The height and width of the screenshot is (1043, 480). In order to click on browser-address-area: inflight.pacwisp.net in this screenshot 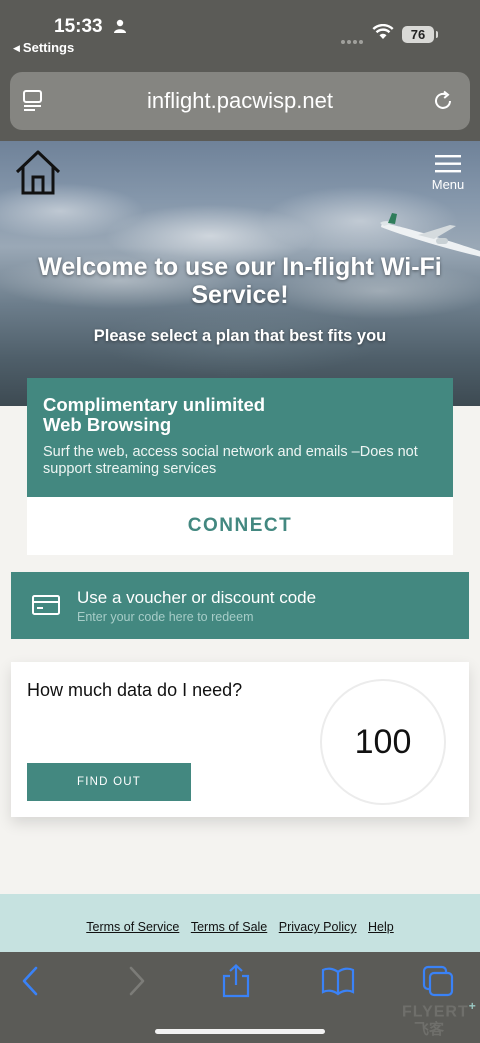, I will do `click(240, 101)`.